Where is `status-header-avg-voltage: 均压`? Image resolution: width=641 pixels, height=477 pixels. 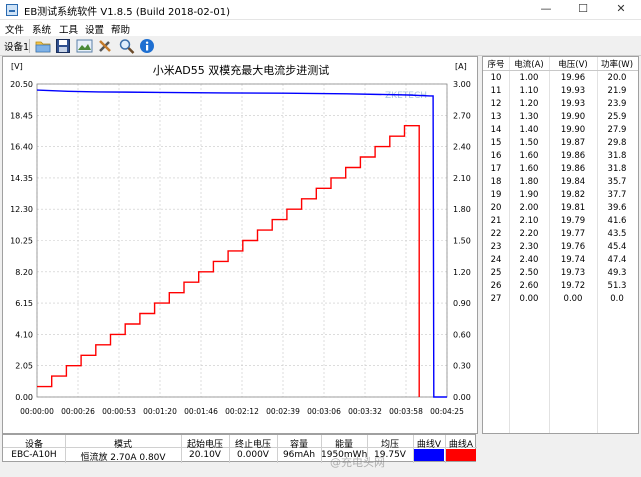
status-header-avg-voltage: 均压 is located at coordinates (389, 445).